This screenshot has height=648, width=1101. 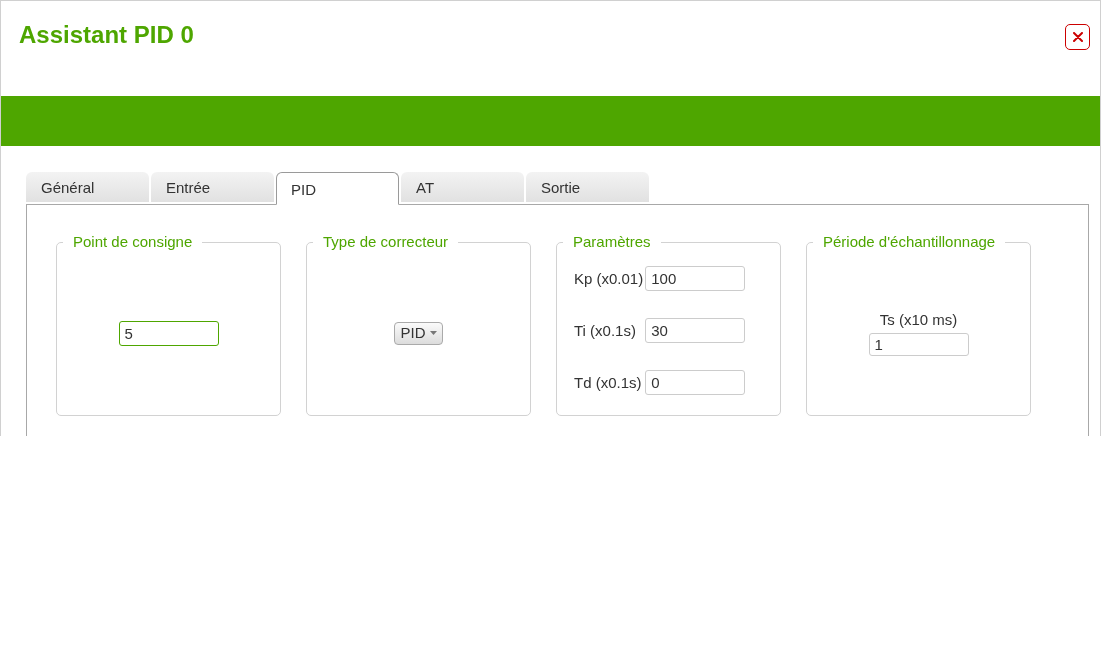 I want to click on tab: PID, so click(x=337, y=188).